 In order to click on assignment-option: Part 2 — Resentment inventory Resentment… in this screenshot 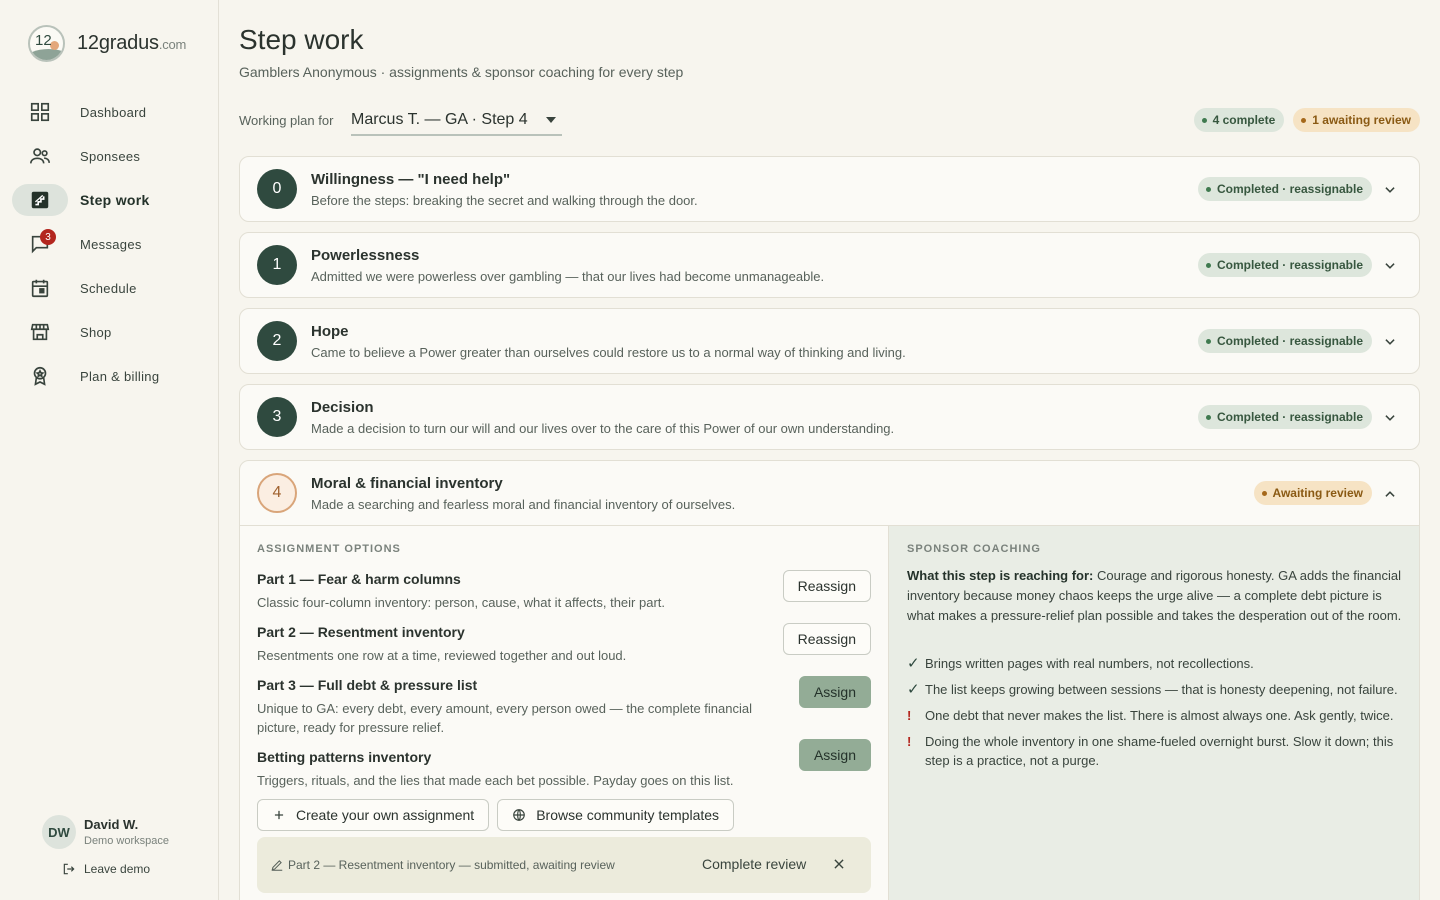, I will do `click(564, 644)`.